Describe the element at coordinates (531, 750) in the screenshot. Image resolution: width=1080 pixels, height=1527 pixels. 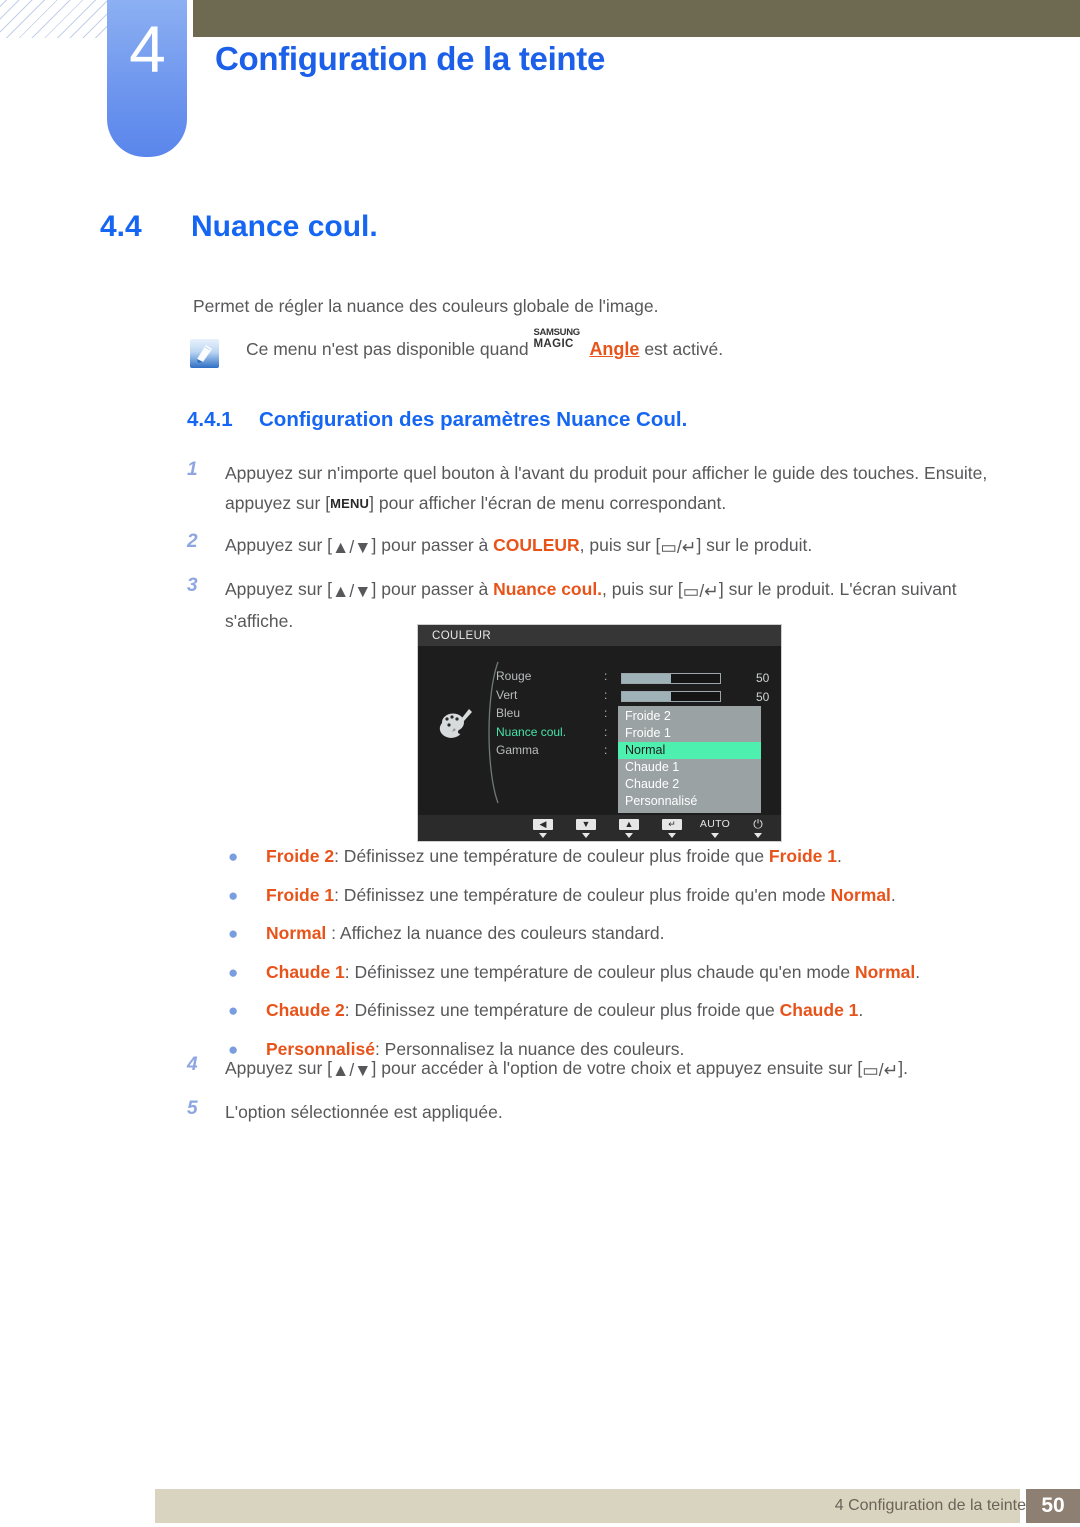
I see `osd-menu-item: Gamma` at that location.